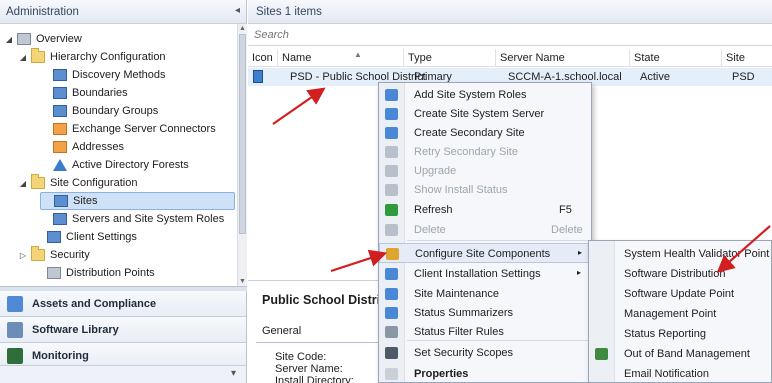 Image resolution: width=772 pixels, height=383 pixels. I want to click on submenu-item-software-update-point: Software Update Point, so click(680, 294).